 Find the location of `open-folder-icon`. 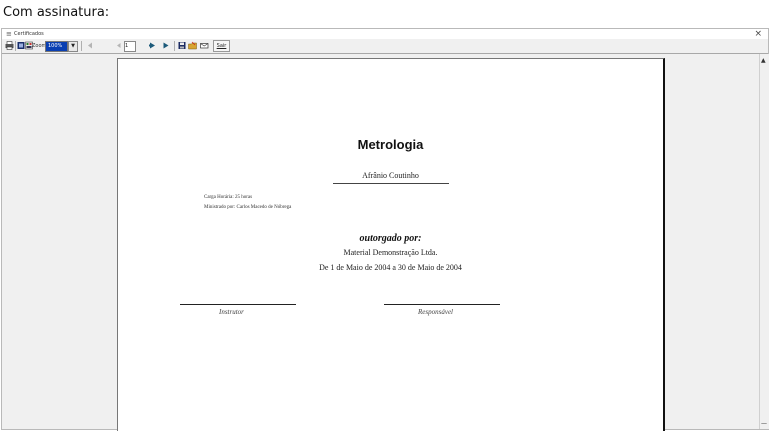

open-folder-icon is located at coordinates (192, 46).